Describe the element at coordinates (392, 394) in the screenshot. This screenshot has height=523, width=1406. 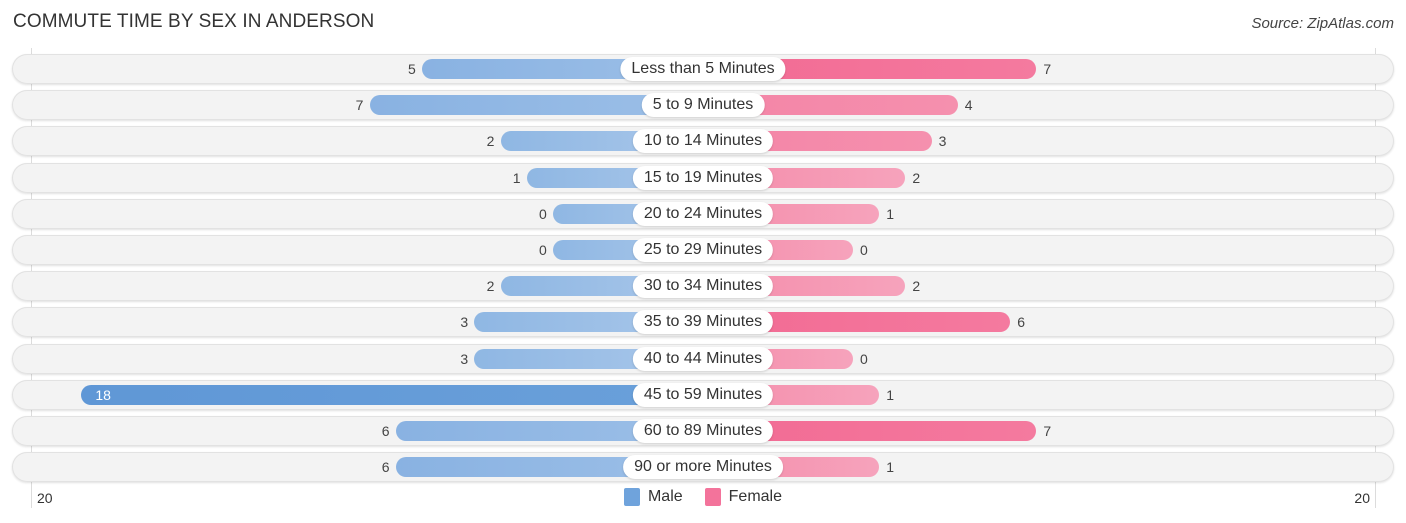
I see `bar-male` at that location.